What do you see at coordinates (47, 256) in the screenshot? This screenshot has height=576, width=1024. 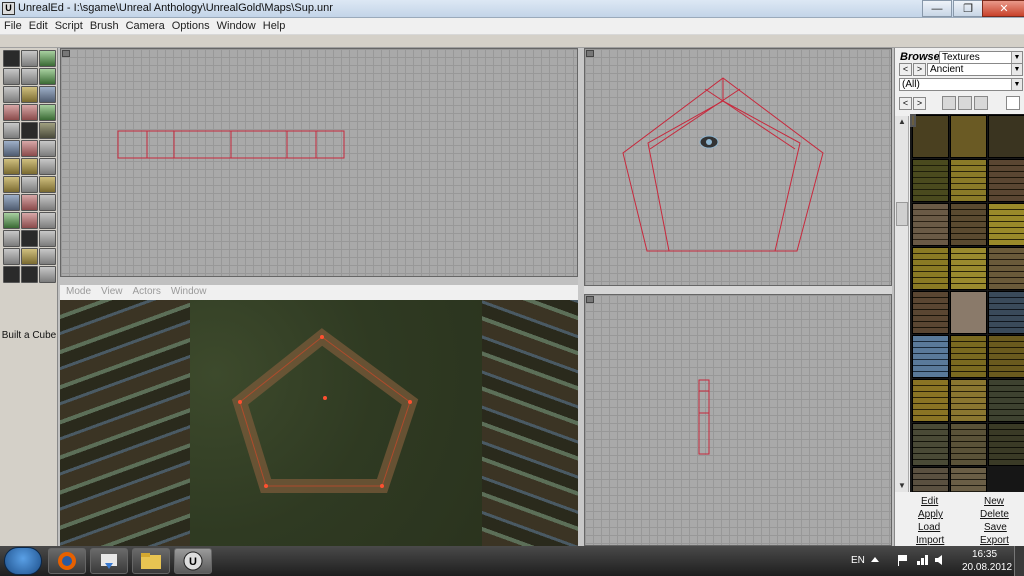 I see `volumetric-icon` at bounding box center [47, 256].